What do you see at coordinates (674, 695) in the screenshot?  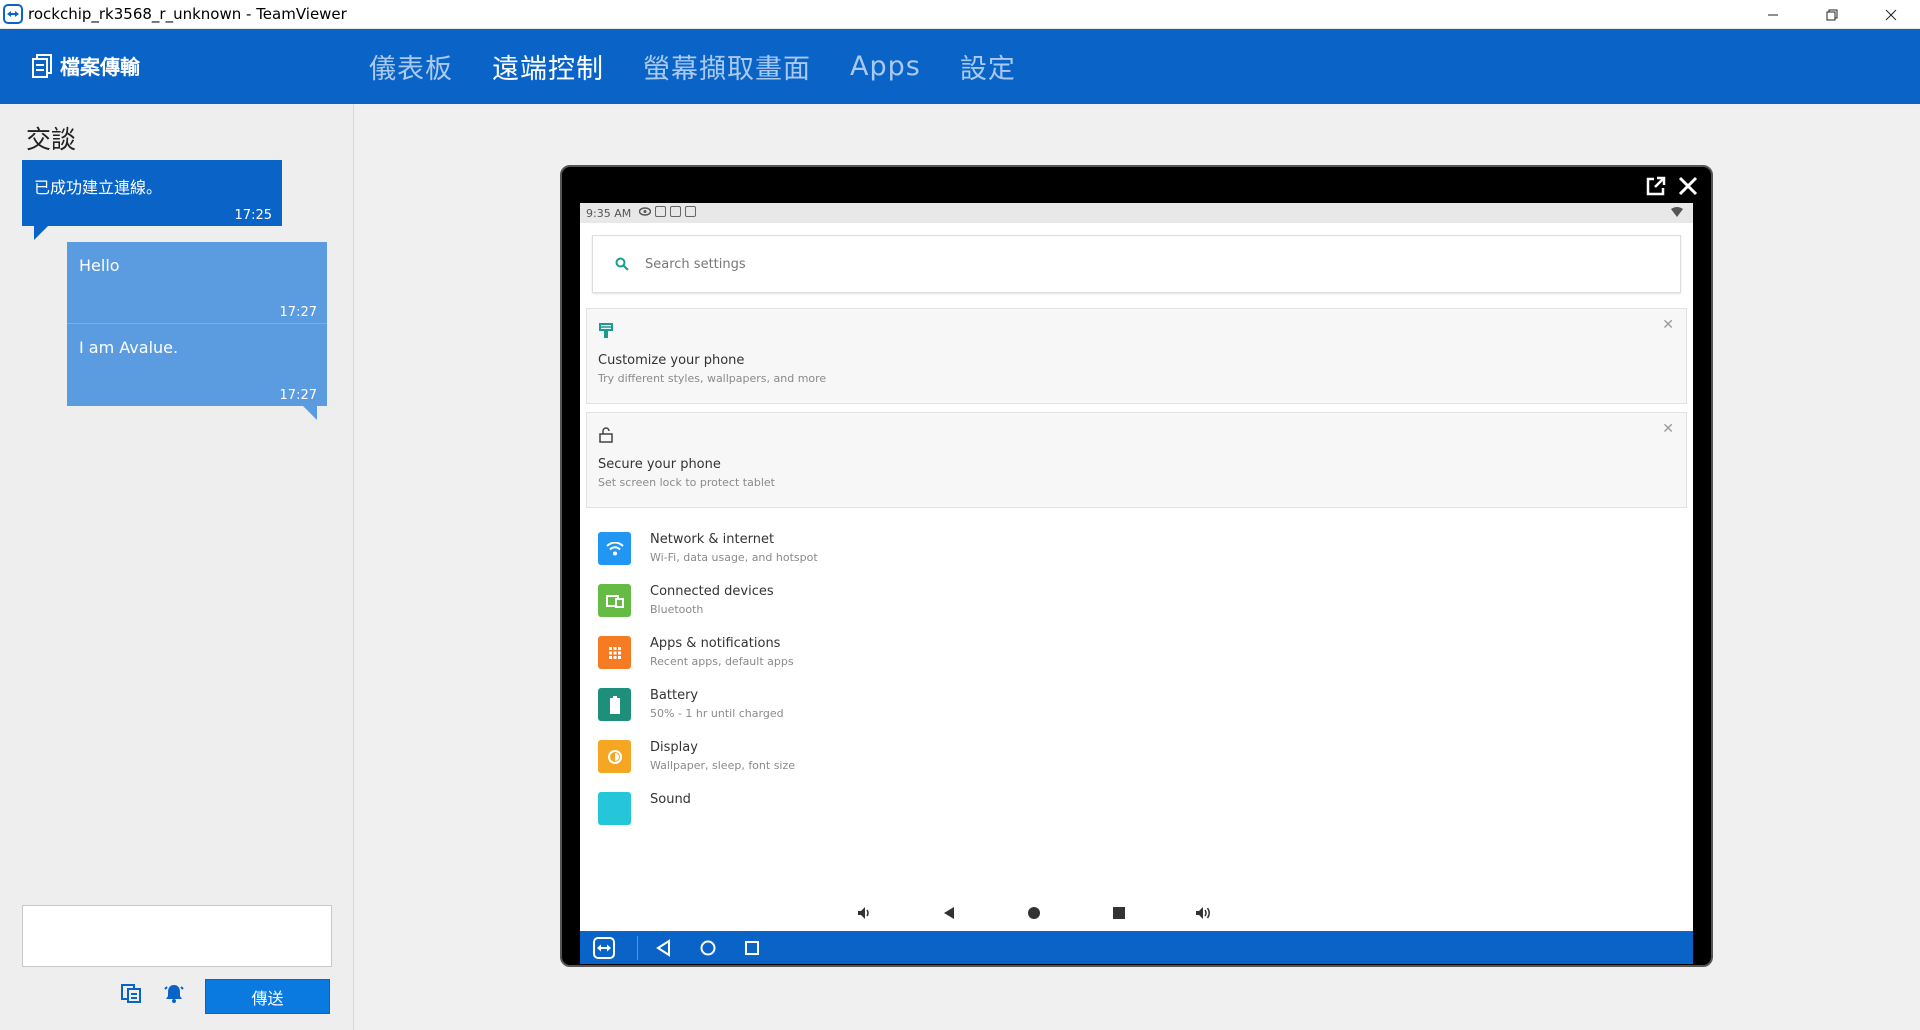 I see `setting-title: Battery` at bounding box center [674, 695].